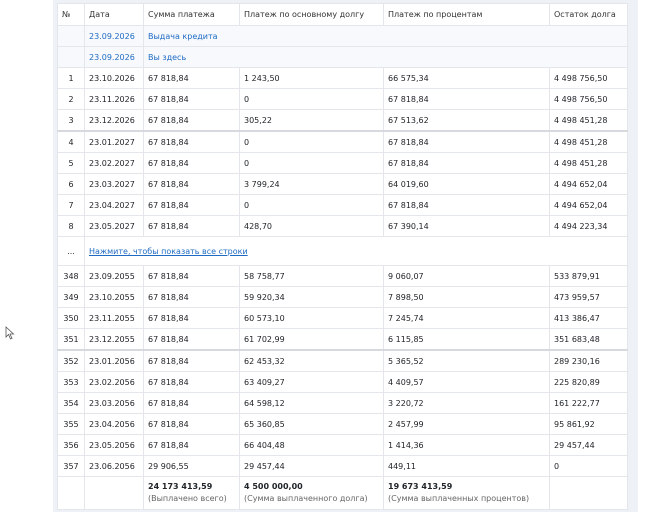 The image size is (667, 512). What do you see at coordinates (71, 445) in the screenshot?
I see `number-cell: 356` at bounding box center [71, 445].